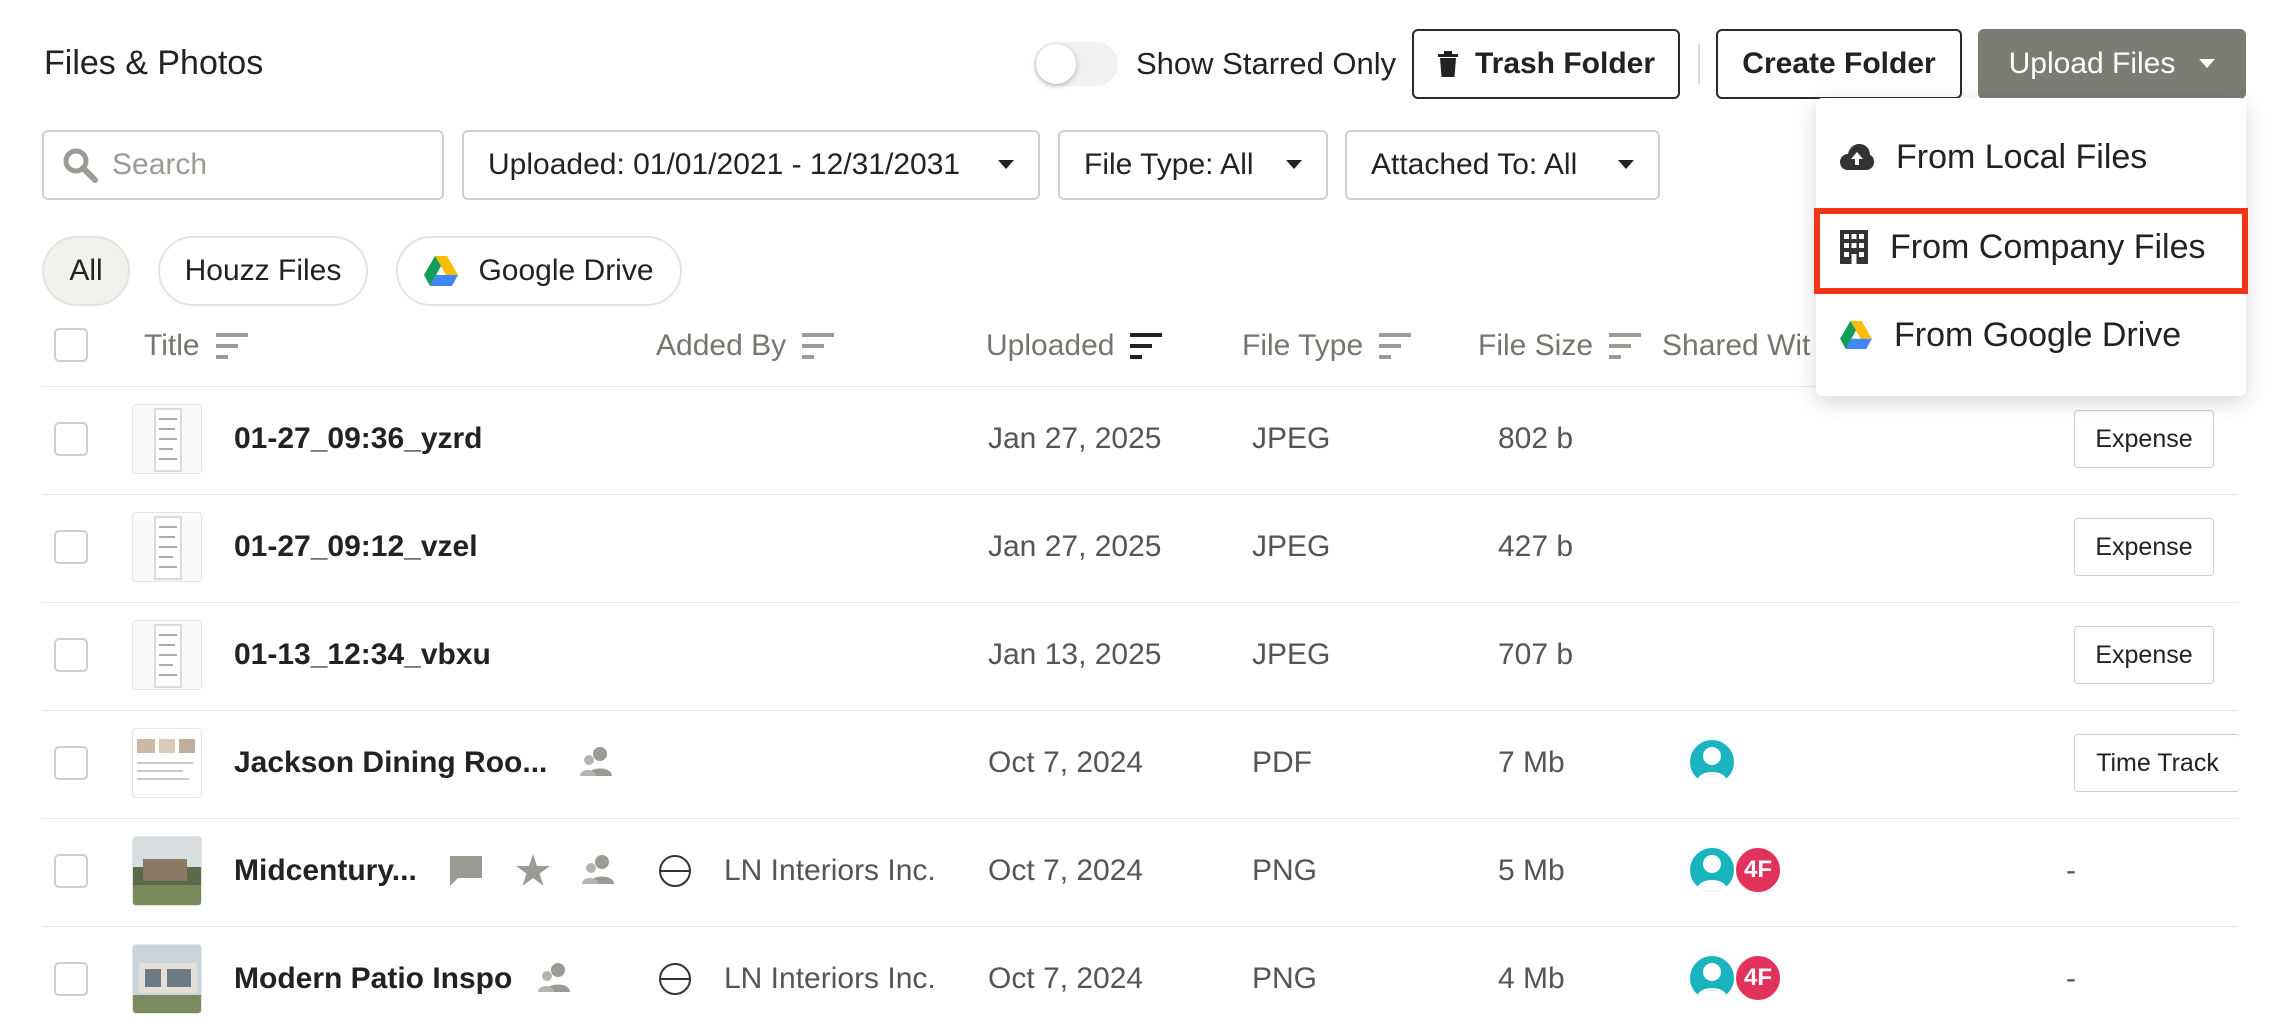 This screenshot has height=1028, width=2288. Describe the element at coordinates (1076, 64) in the screenshot. I see `show-starred-toggle` at that location.